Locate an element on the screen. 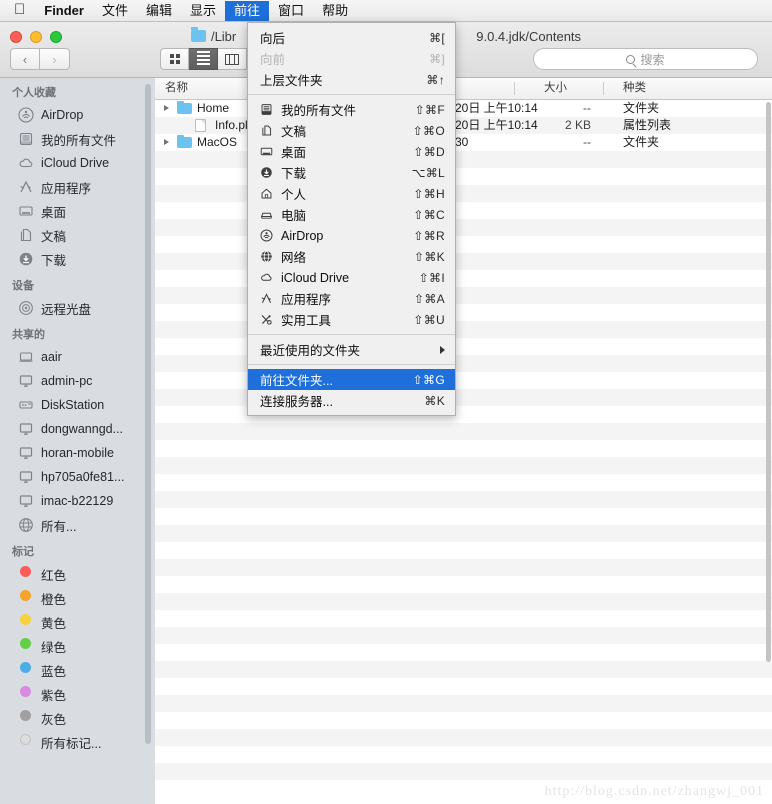 Image resolution: width=772 pixels, height=804 pixels. menubar-item-4: 前往 is located at coordinates (247, 10).